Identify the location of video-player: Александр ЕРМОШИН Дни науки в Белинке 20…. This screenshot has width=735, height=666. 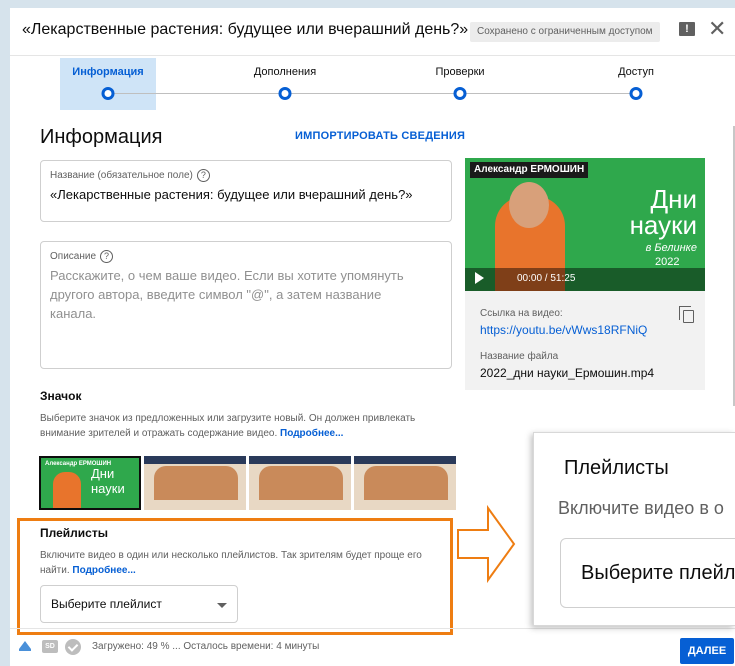
(585, 224).